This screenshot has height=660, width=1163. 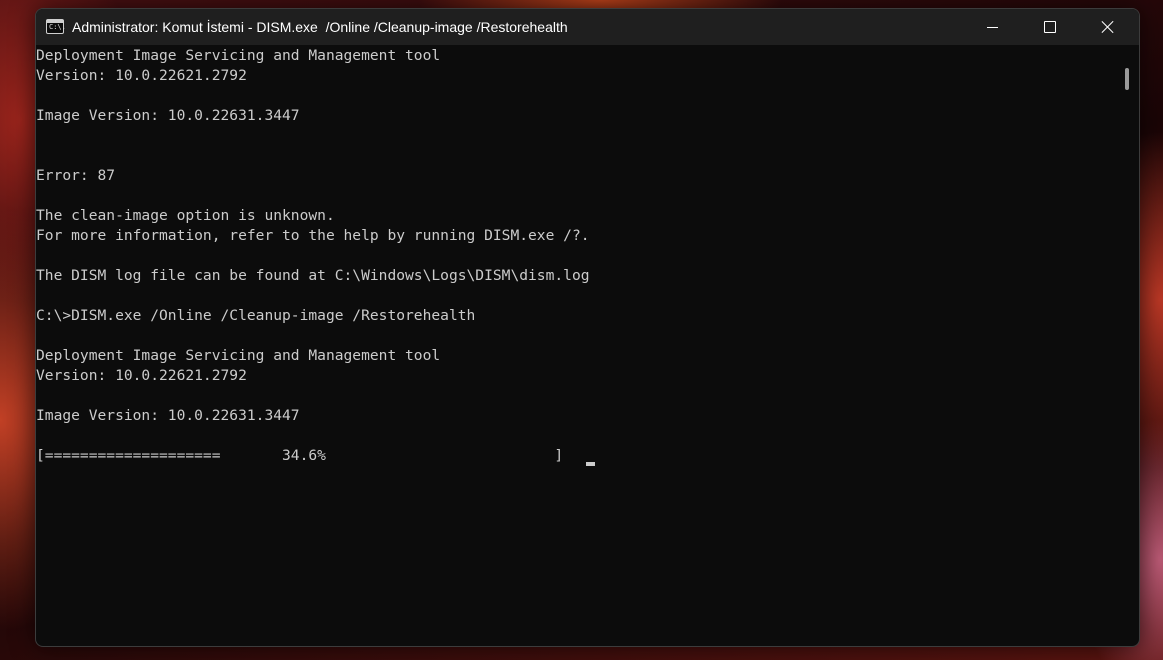 I want to click on close-icon, so click(x=1108, y=27).